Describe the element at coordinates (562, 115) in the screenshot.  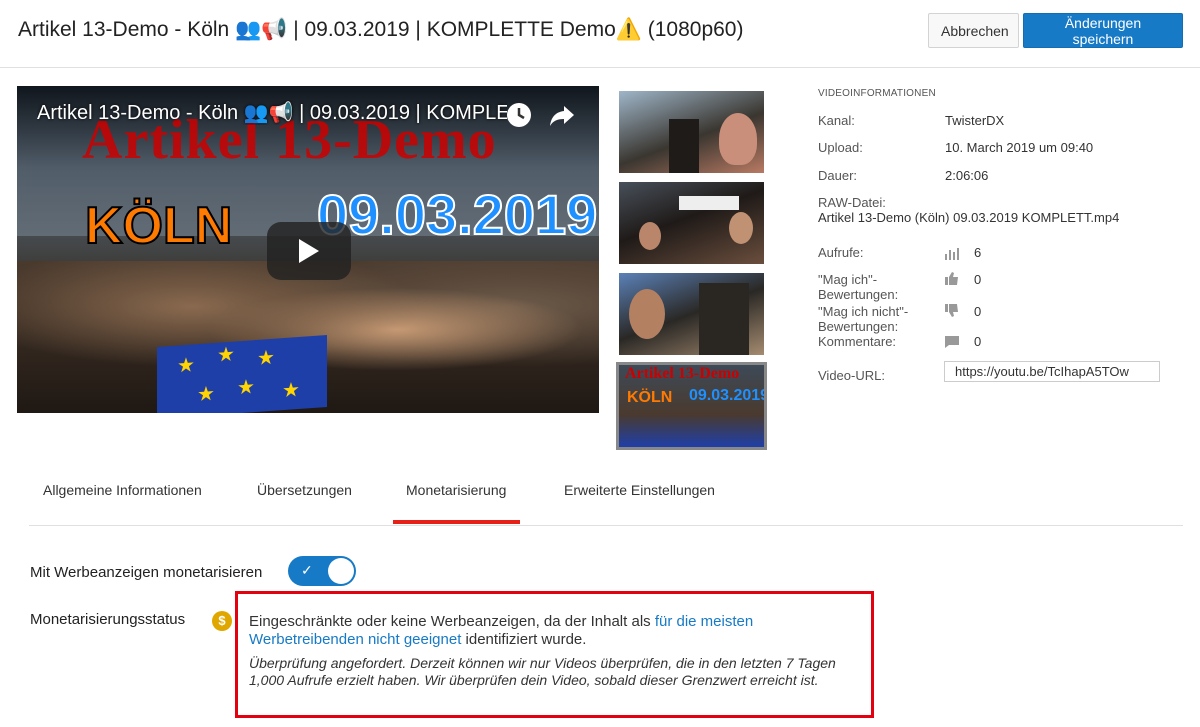
I see `share-icon` at that location.